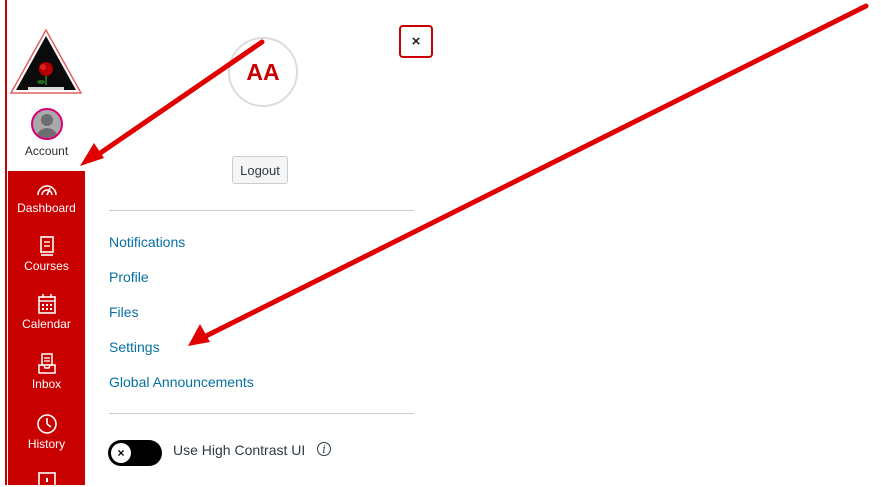 The image size is (881, 487). What do you see at coordinates (46, 246) in the screenshot?
I see `courses-icon` at bounding box center [46, 246].